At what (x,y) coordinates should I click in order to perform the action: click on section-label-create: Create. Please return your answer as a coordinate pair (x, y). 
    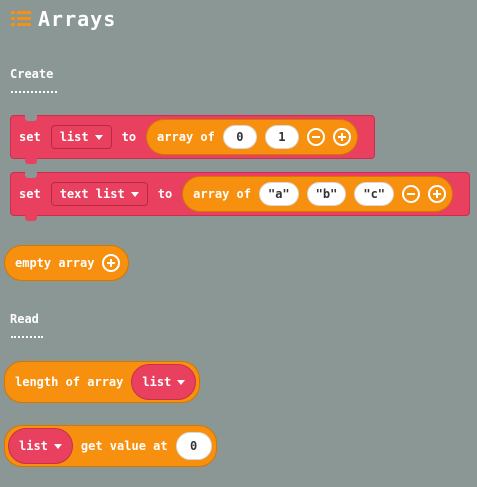
    Looking at the image, I should click on (32, 74).